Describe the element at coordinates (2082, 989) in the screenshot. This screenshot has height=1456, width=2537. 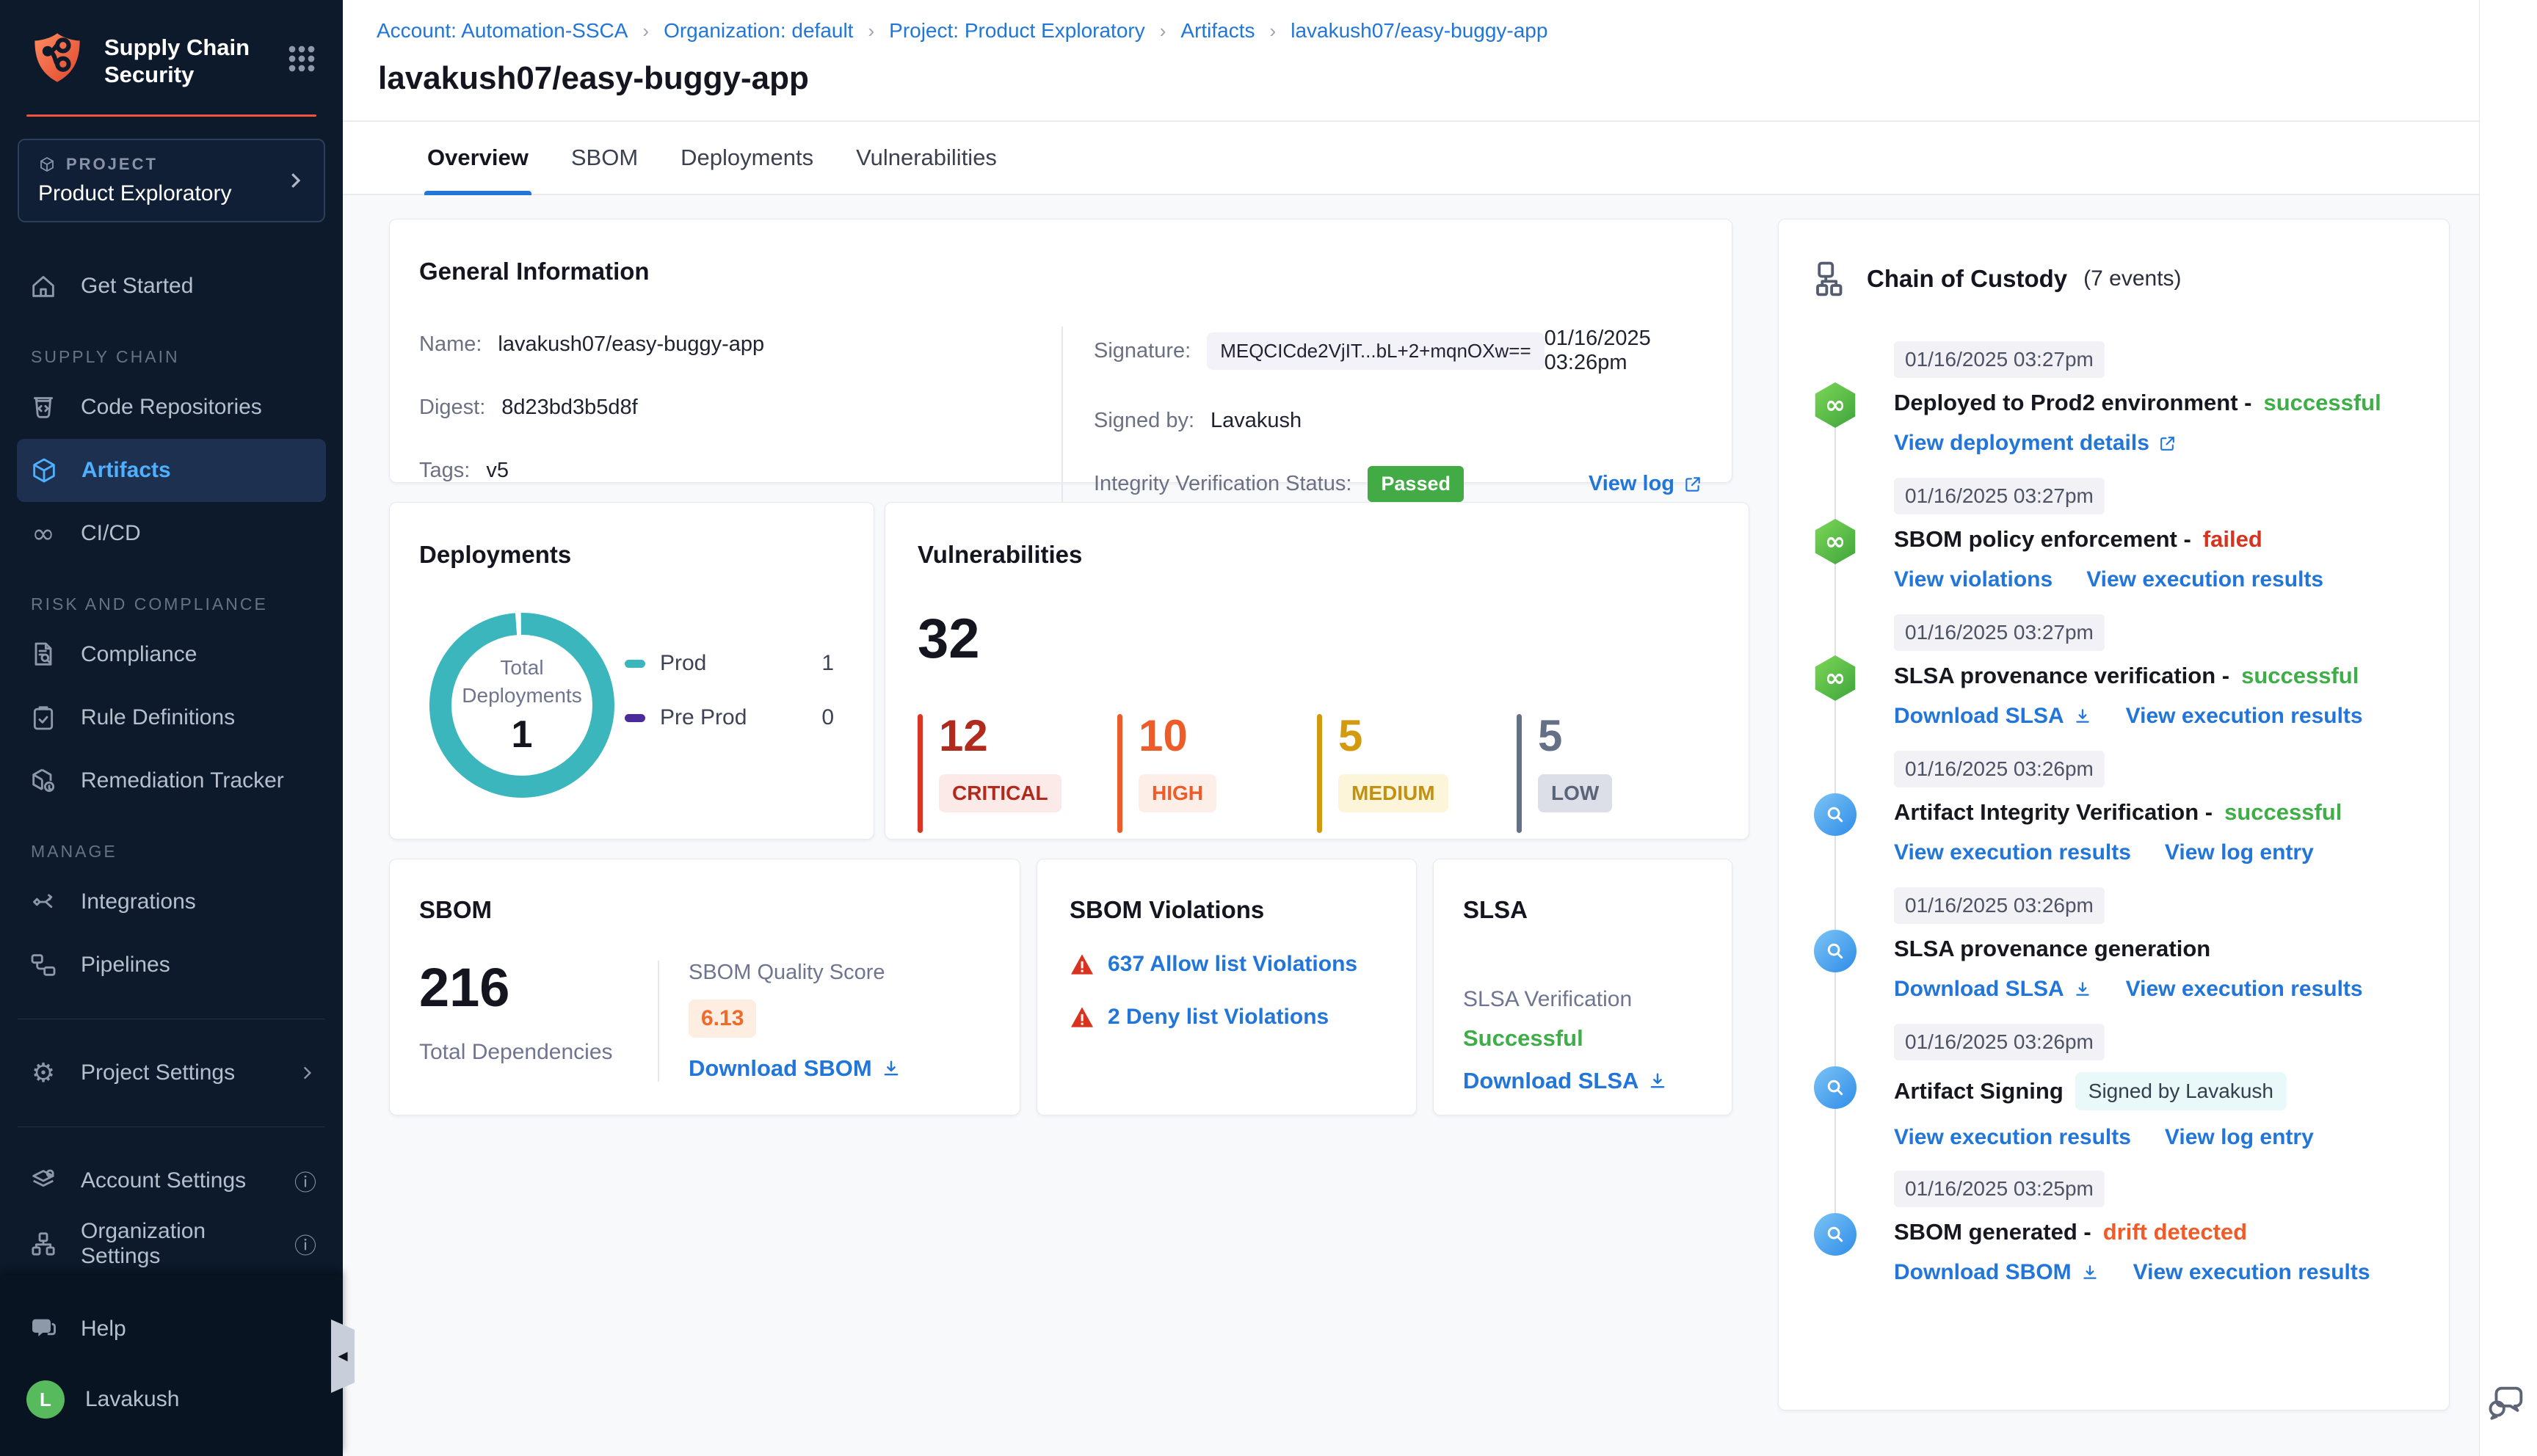
I see `download-icon` at that location.